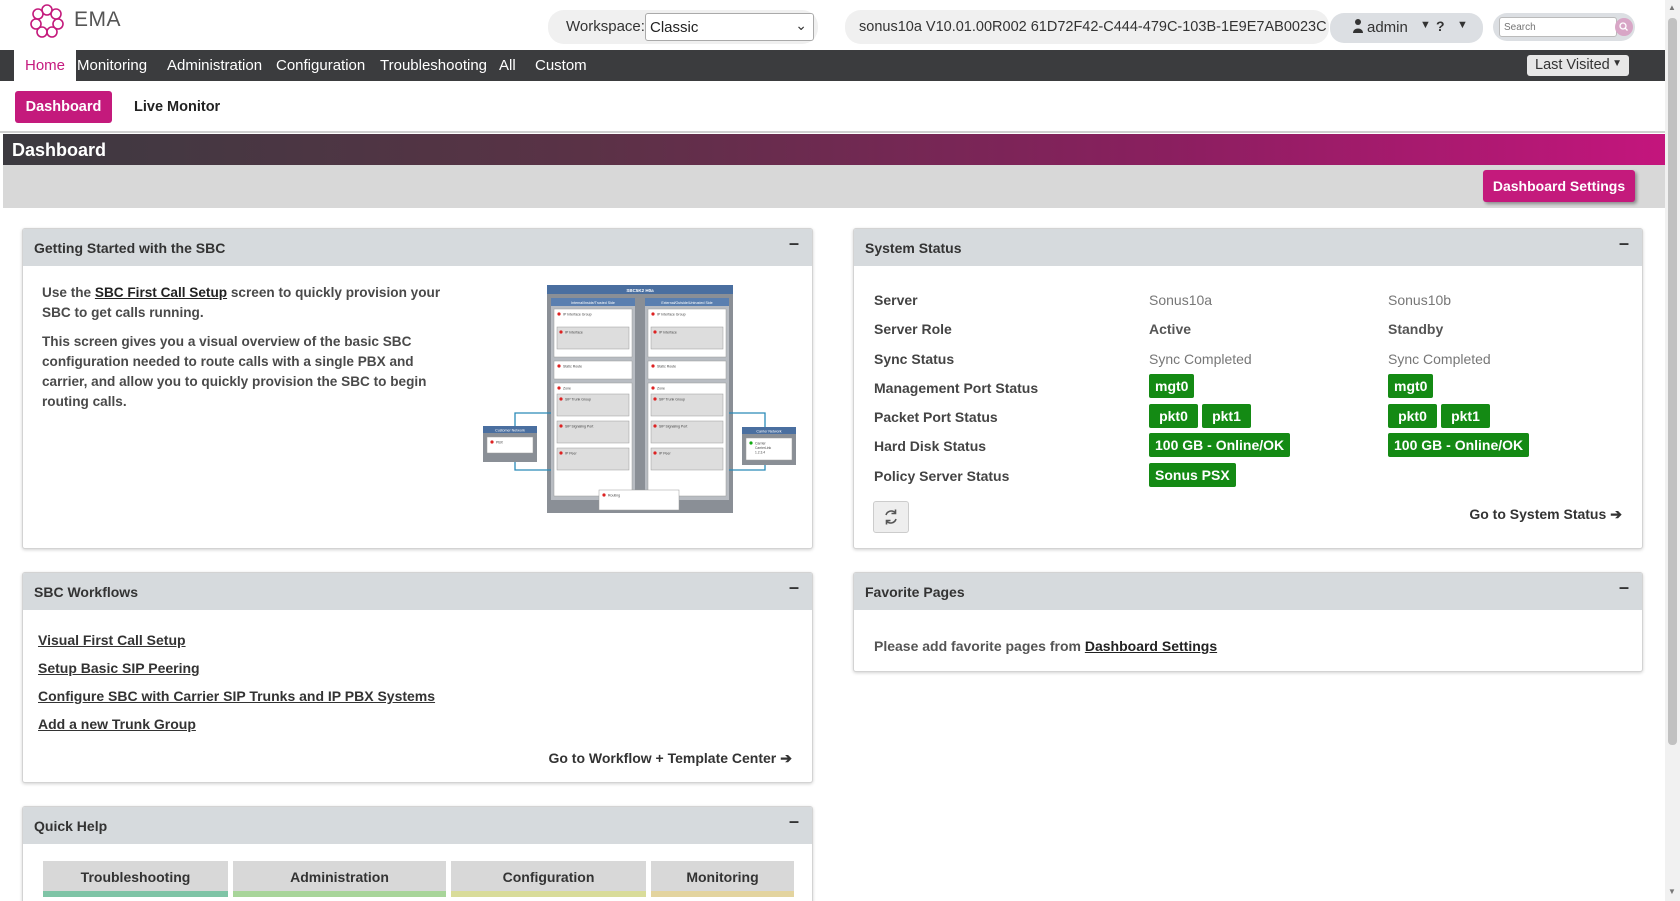  Describe the element at coordinates (614, 496) in the screenshot. I see `diagram-routing: Routing` at that location.